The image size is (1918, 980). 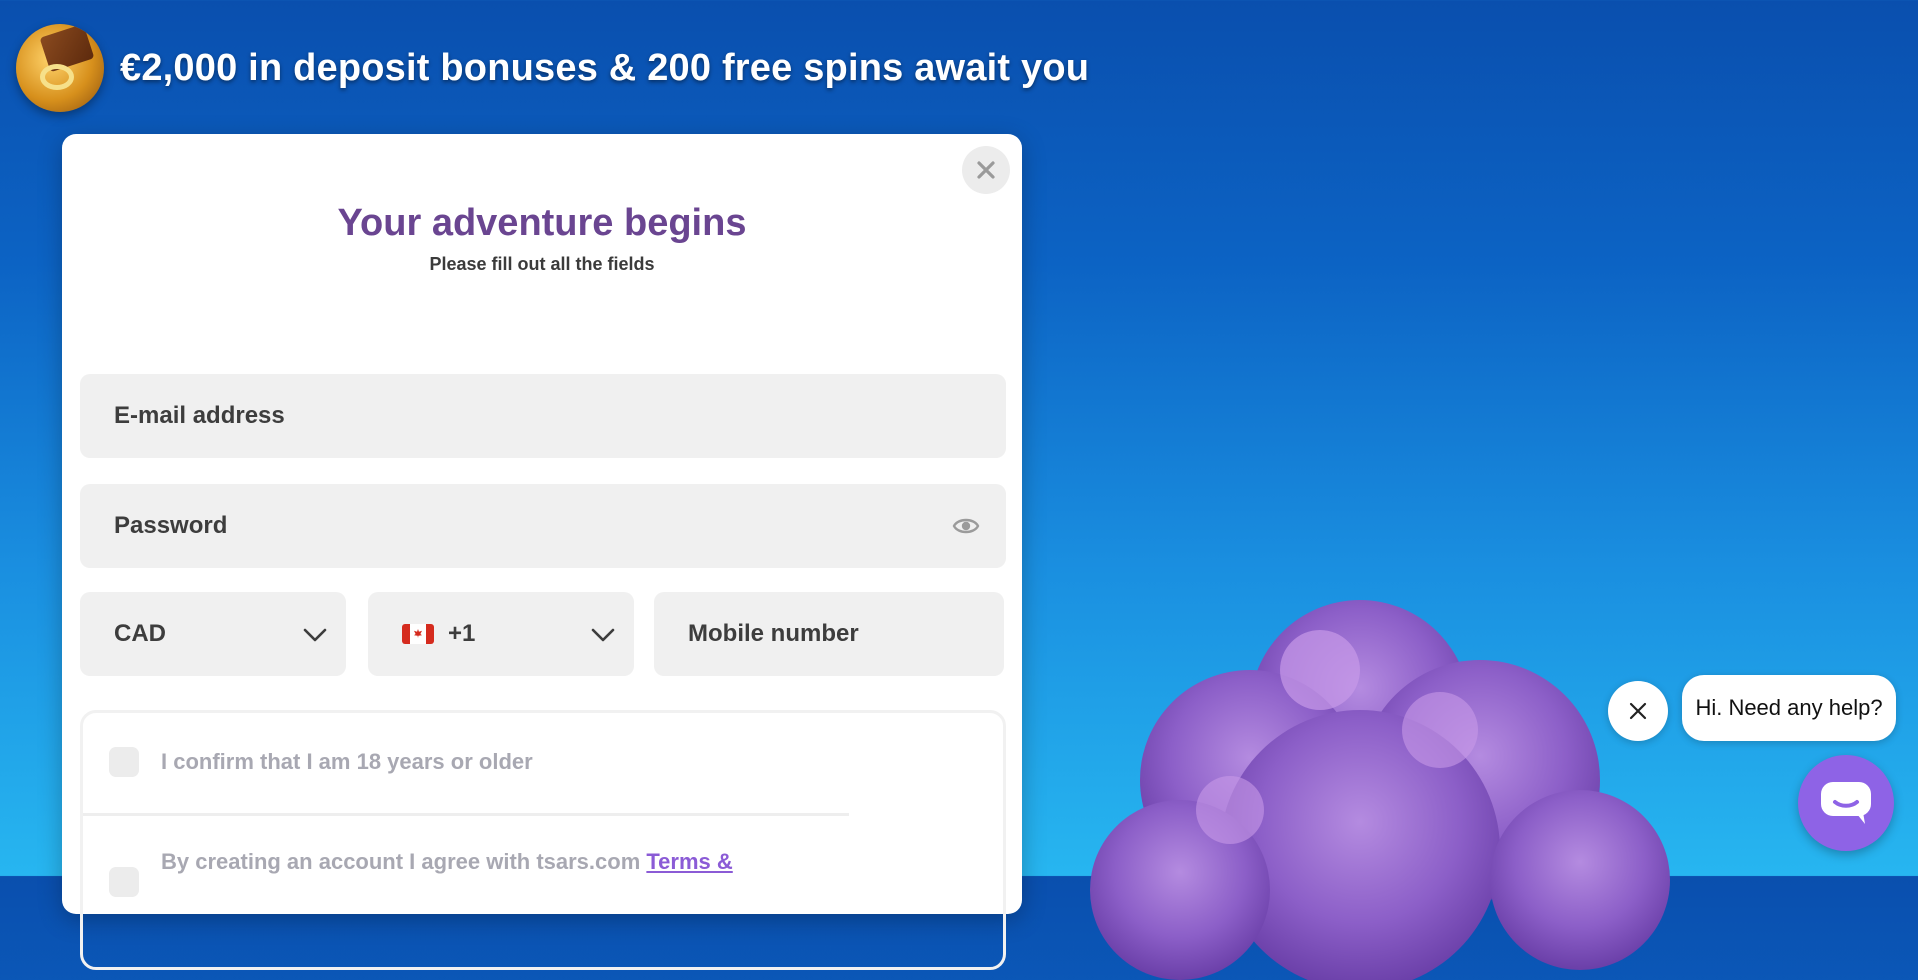 I want to click on chat-icon, so click(x=1846, y=803).